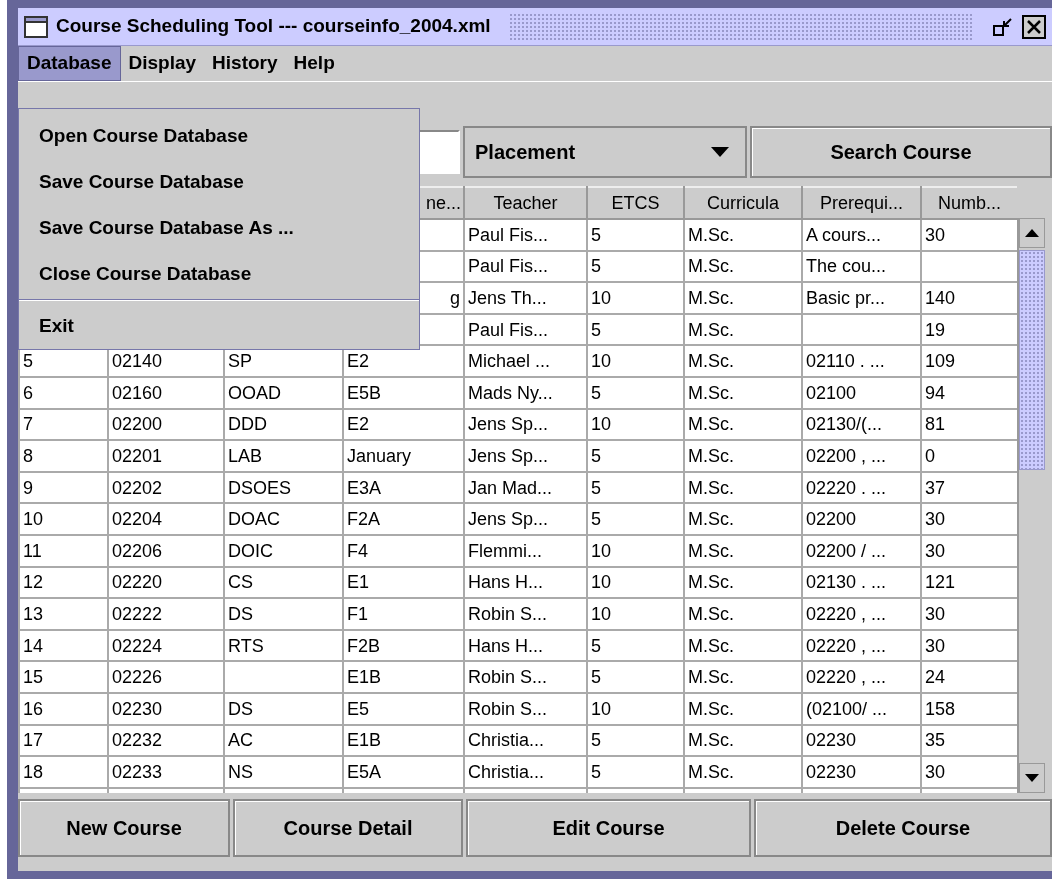  I want to click on table-cell: 19, so click(969, 329).